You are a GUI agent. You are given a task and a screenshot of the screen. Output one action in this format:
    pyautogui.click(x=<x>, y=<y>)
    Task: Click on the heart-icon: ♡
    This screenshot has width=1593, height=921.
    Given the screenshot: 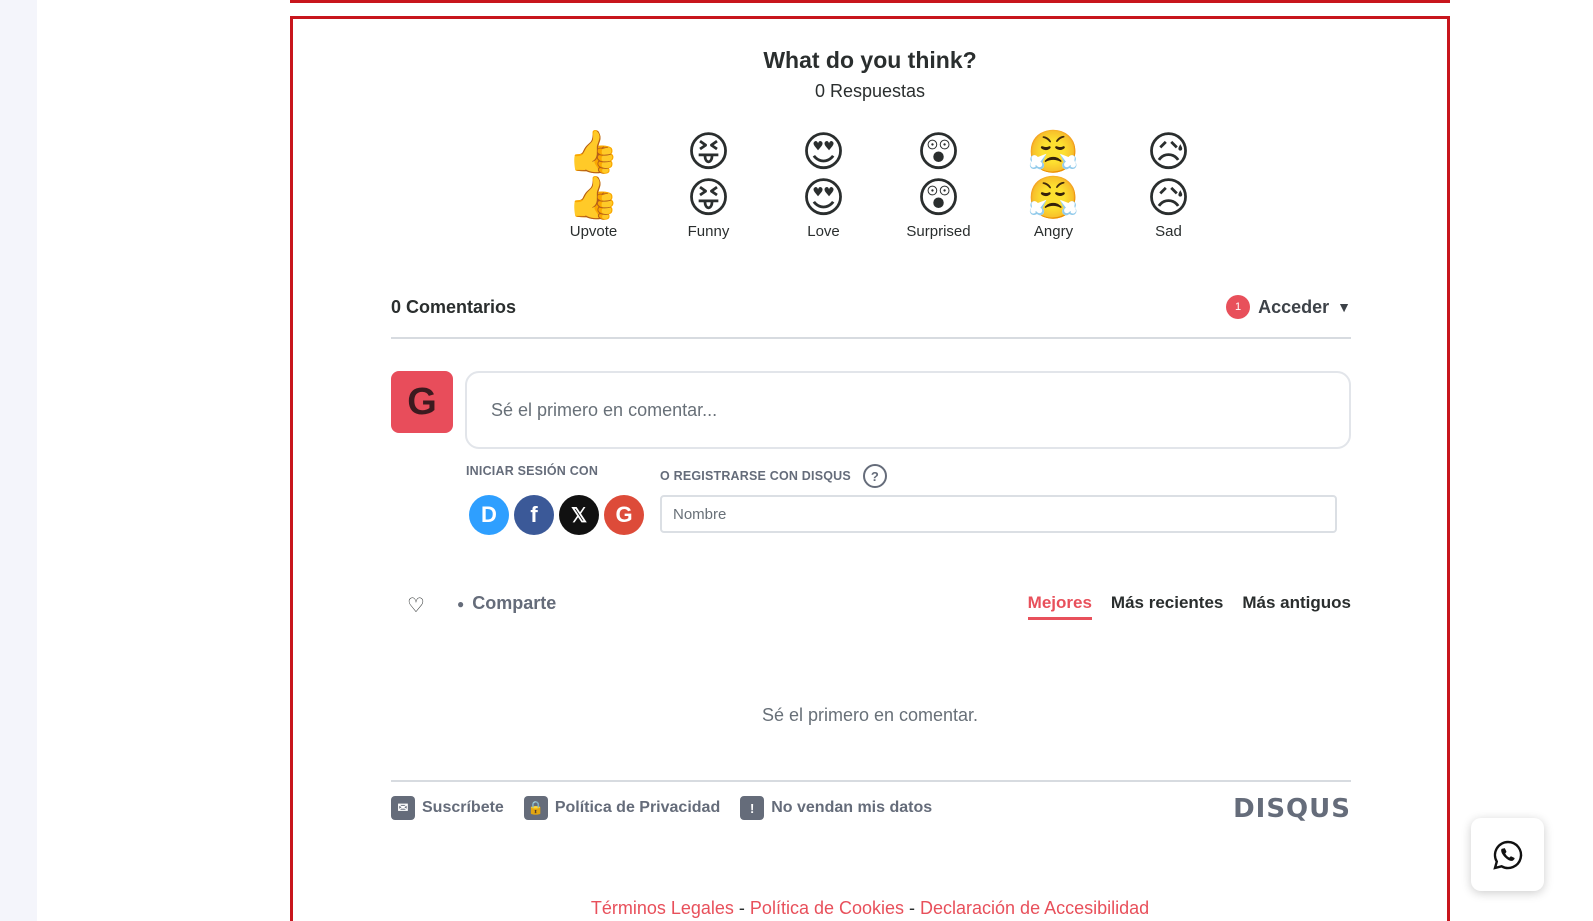 What is the action you would take?
    pyautogui.click(x=416, y=605)
    